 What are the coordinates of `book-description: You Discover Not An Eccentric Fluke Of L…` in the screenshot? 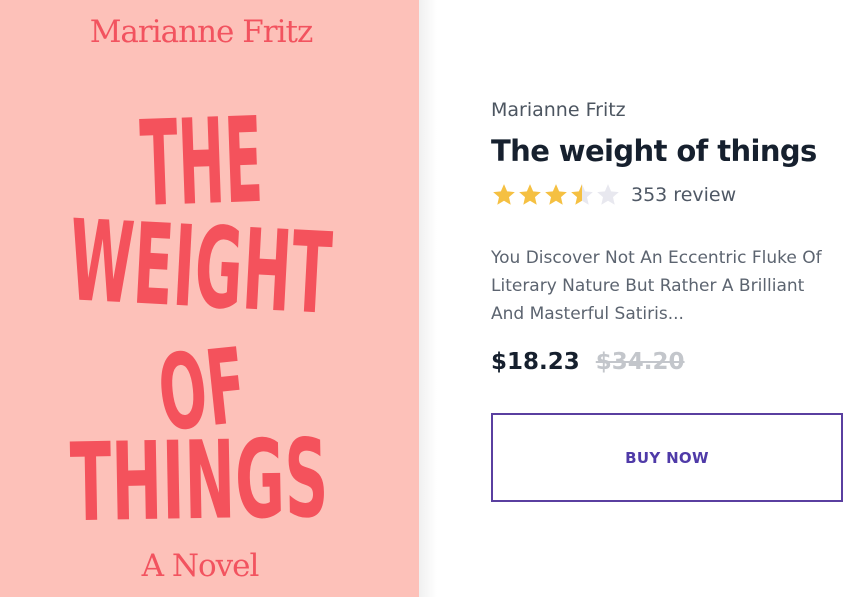 It's located at (656, 286).